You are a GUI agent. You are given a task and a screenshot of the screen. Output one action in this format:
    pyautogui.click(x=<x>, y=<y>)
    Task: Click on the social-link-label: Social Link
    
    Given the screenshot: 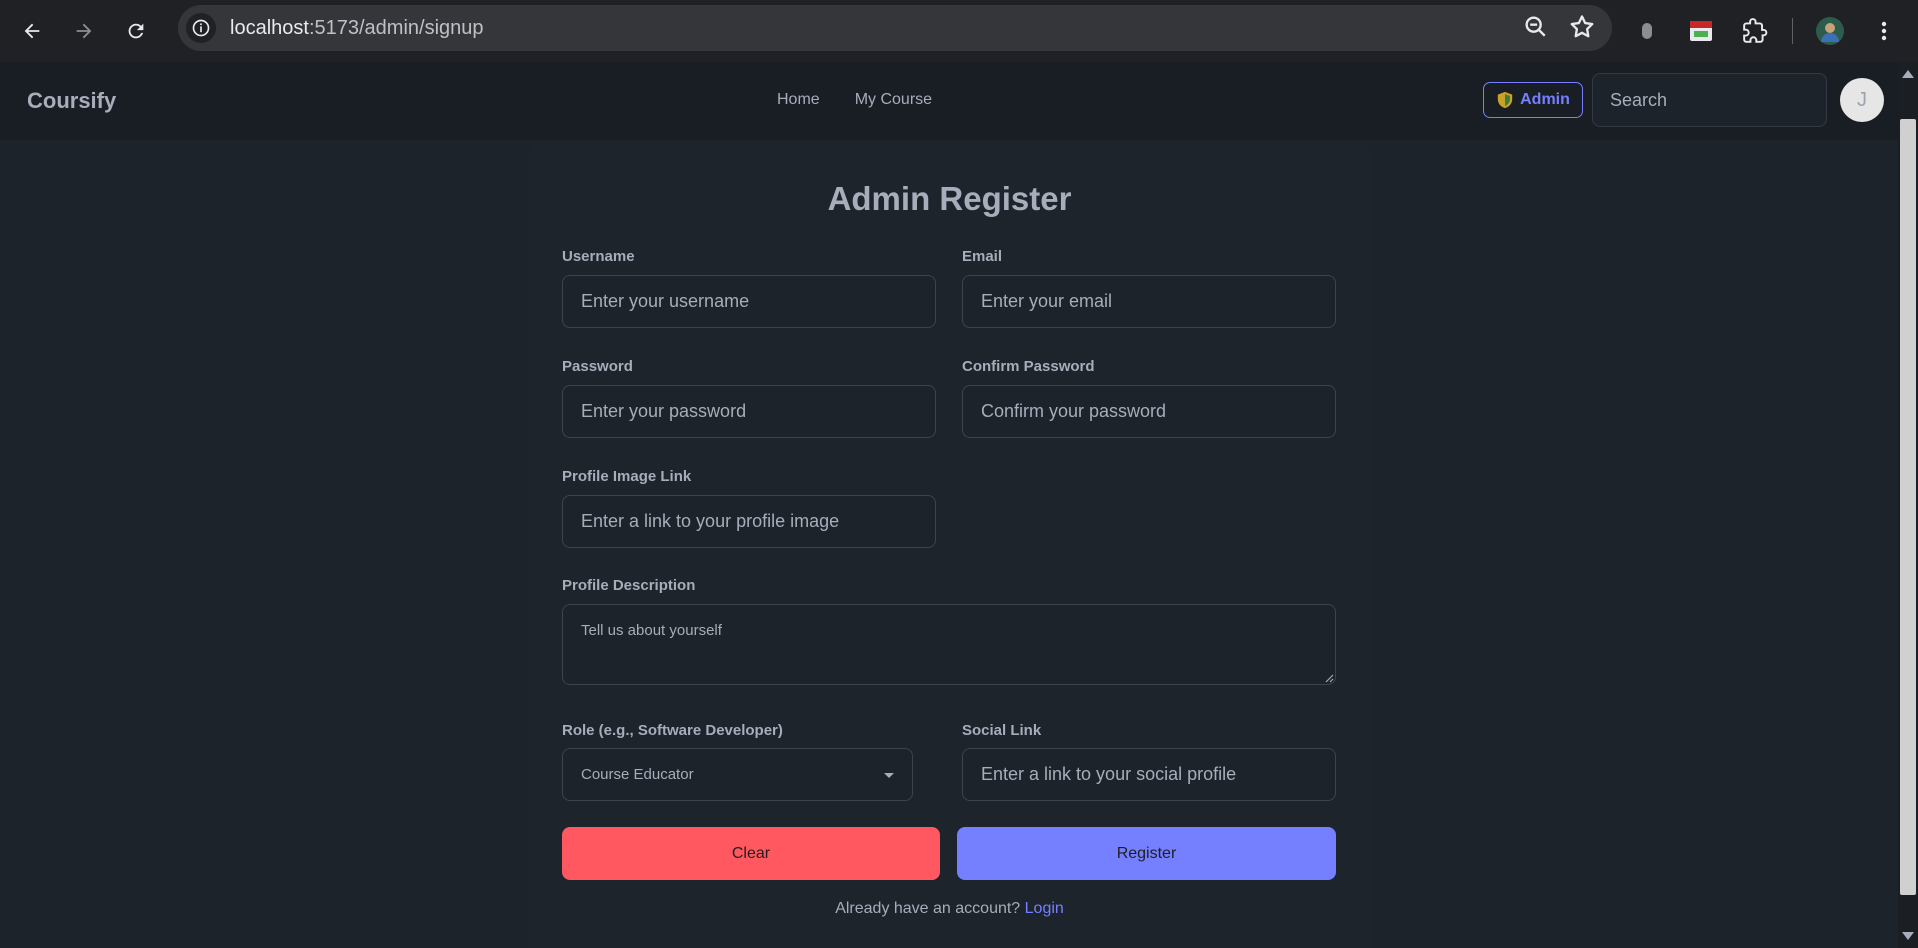 What is the action you would take?
    pyautogui.click(x=1002, y=730)
    